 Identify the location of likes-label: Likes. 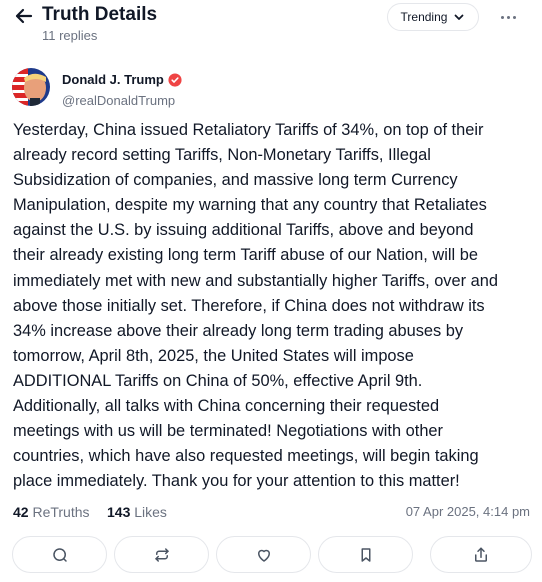
(150, 512).